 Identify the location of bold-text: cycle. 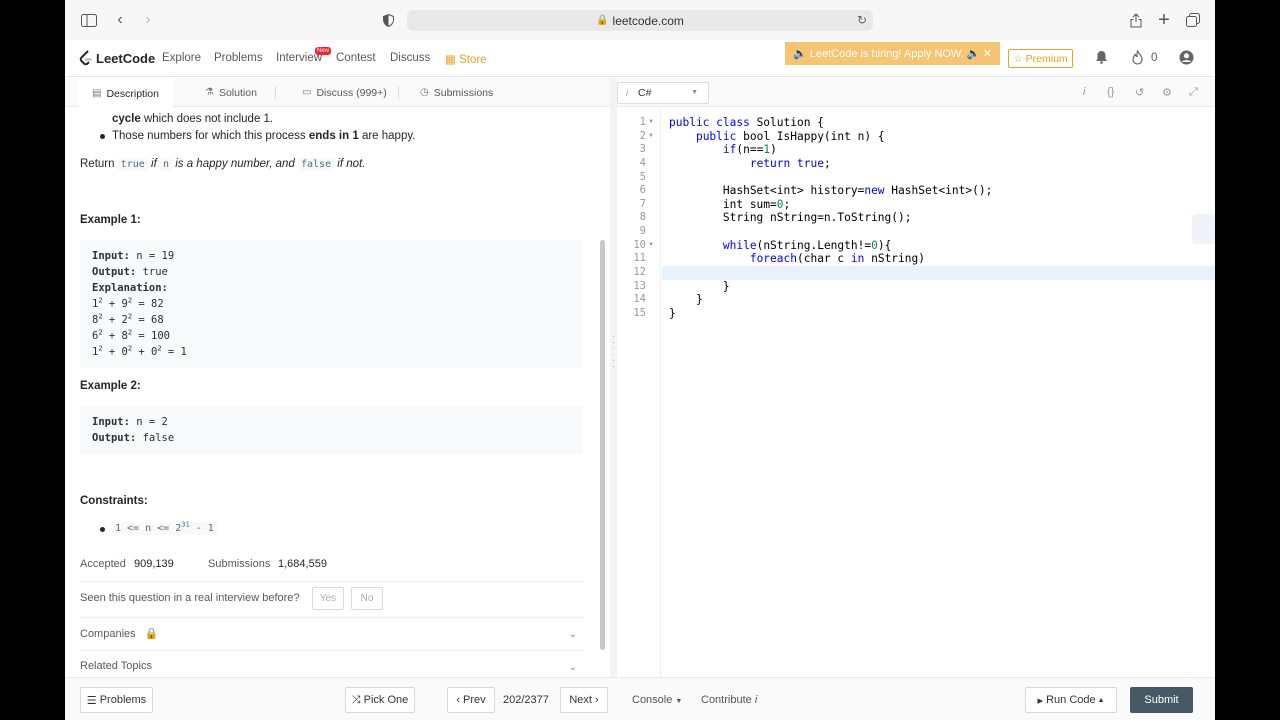
(126, 119).